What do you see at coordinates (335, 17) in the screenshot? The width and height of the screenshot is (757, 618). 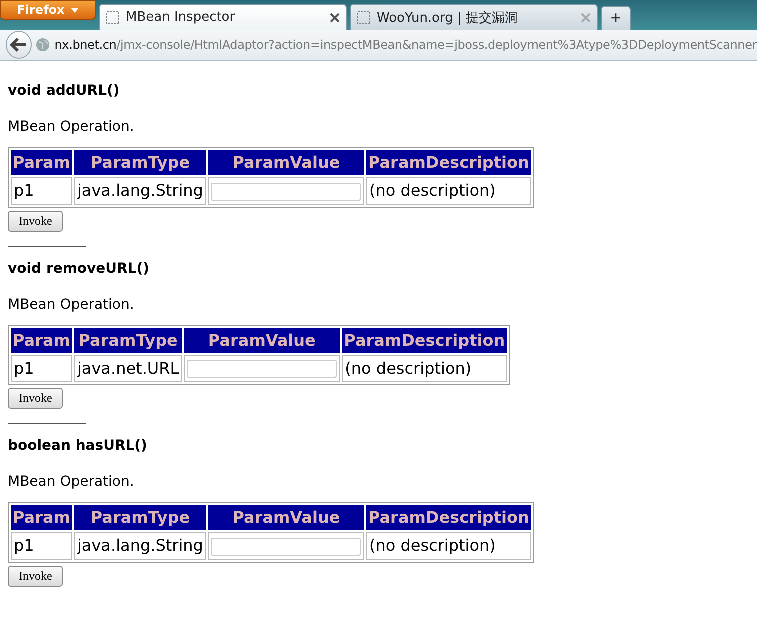 I see `close-icon` at bounding box center [335, 17].